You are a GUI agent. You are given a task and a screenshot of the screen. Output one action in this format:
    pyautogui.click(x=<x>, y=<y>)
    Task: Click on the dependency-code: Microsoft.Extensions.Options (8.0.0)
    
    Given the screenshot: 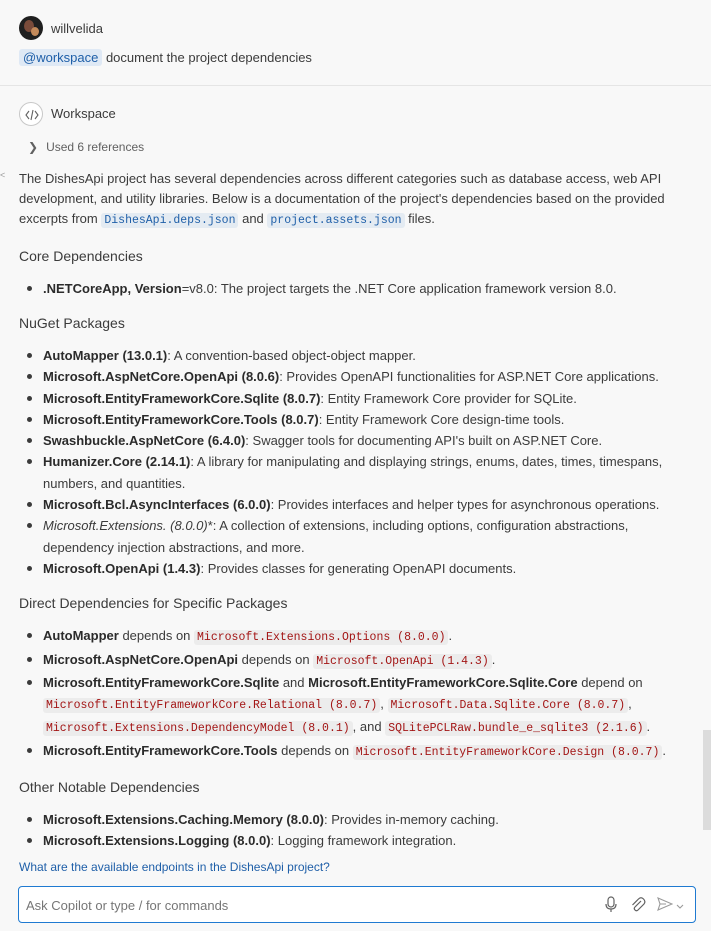 What is the action you would take?
    pyautogui.click(x=321, y=638)
    